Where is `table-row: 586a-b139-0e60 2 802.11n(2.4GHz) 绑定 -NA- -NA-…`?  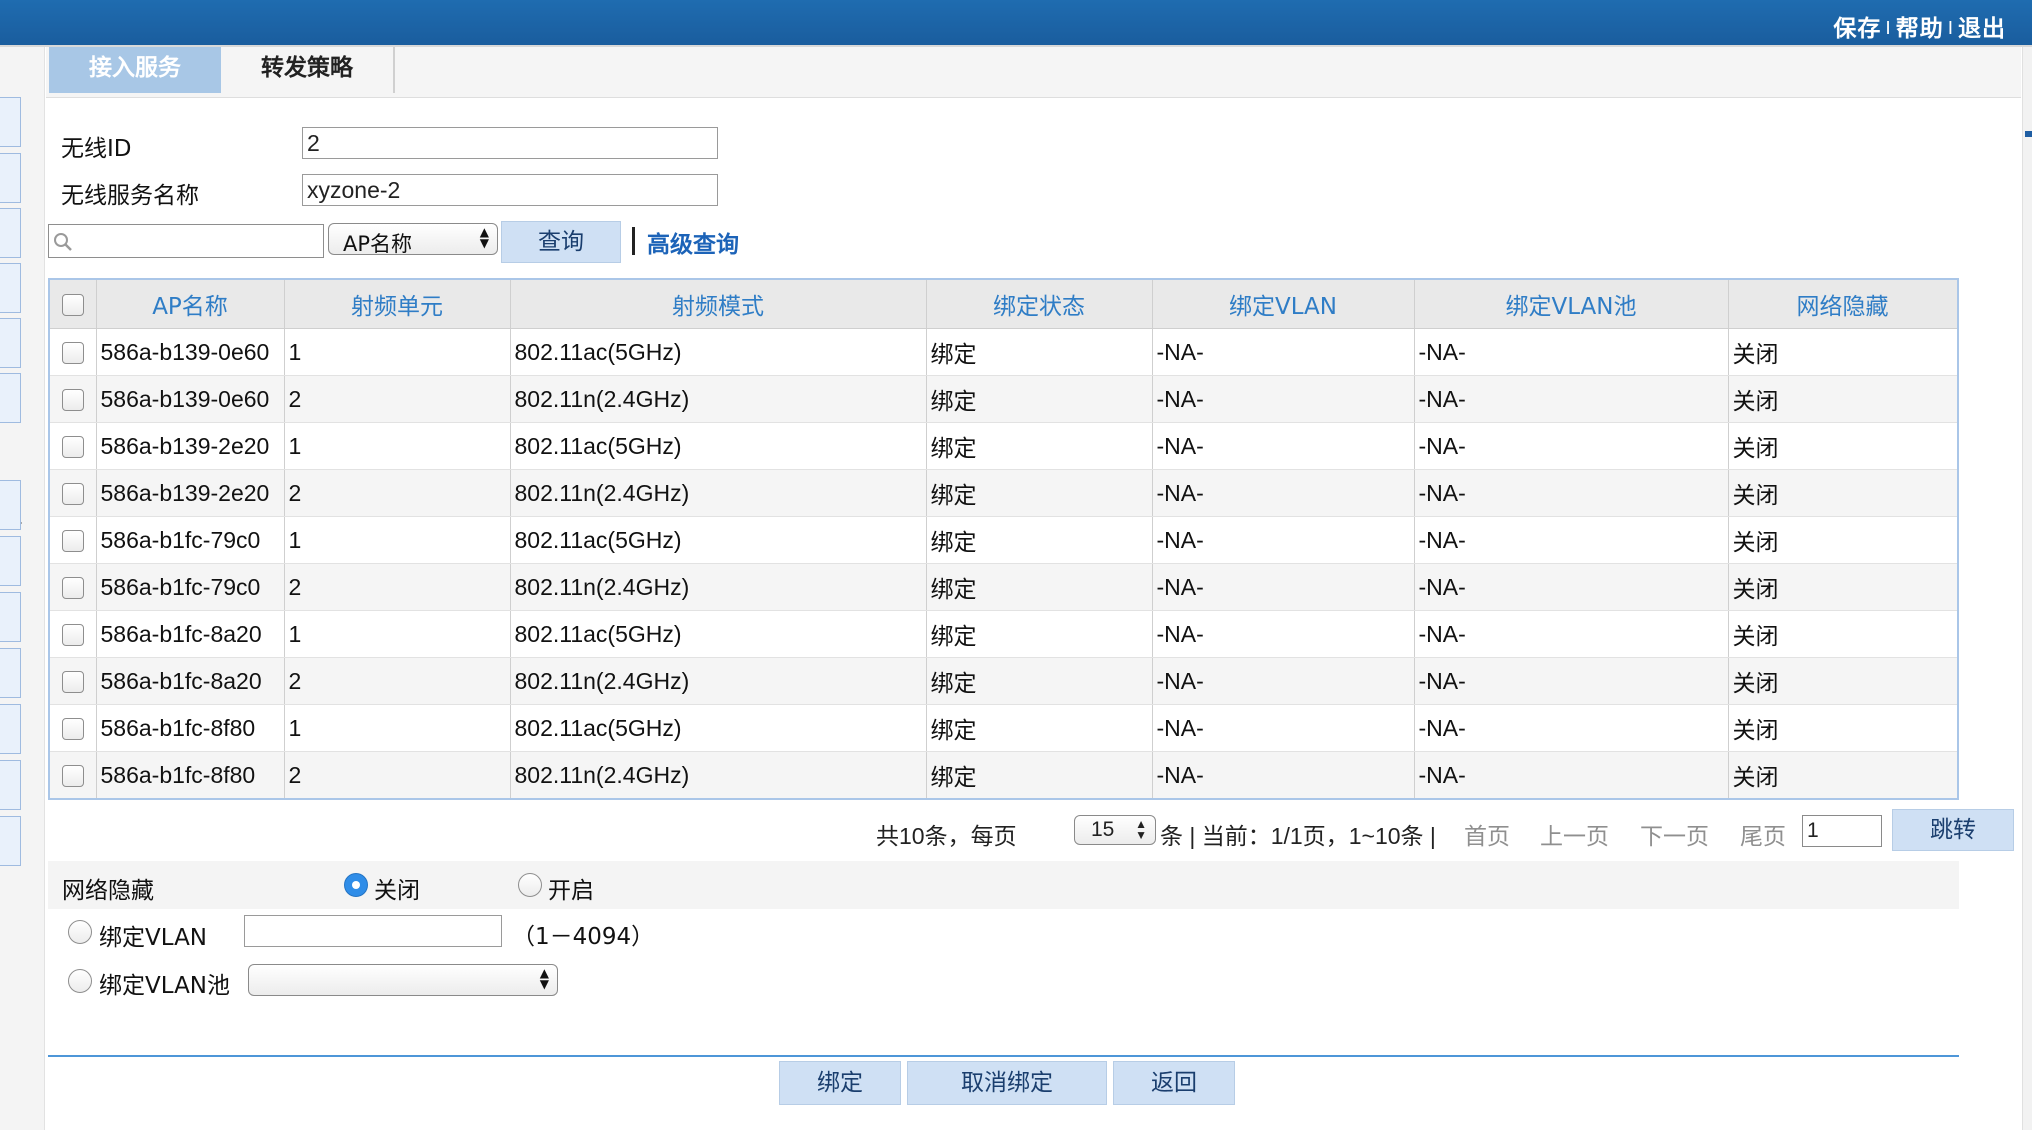
table-row: 586a-b139-0e60 2 802.11n(2.4GHz) 绑定 -NA- -NA-… is located at coordinates (1003, 399).